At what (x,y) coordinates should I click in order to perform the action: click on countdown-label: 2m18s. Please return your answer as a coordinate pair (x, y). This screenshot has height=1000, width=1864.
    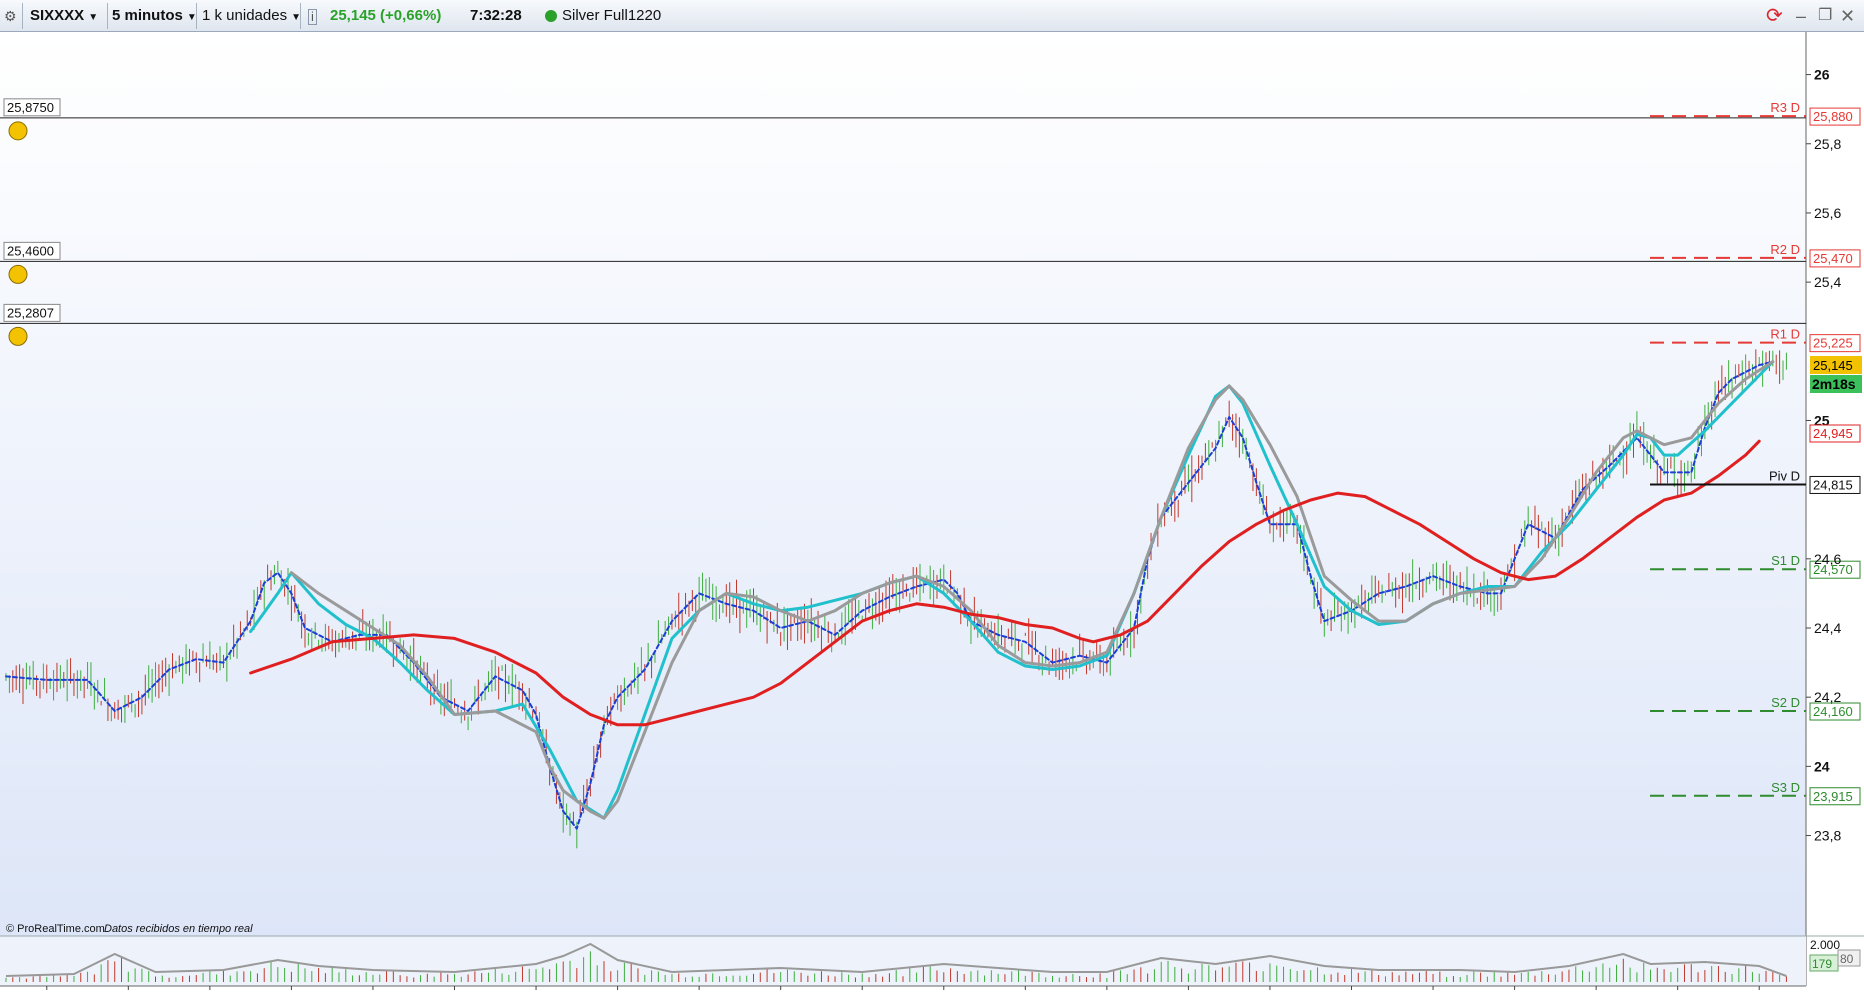
    Looking at the image, I should click on (1834, 384).